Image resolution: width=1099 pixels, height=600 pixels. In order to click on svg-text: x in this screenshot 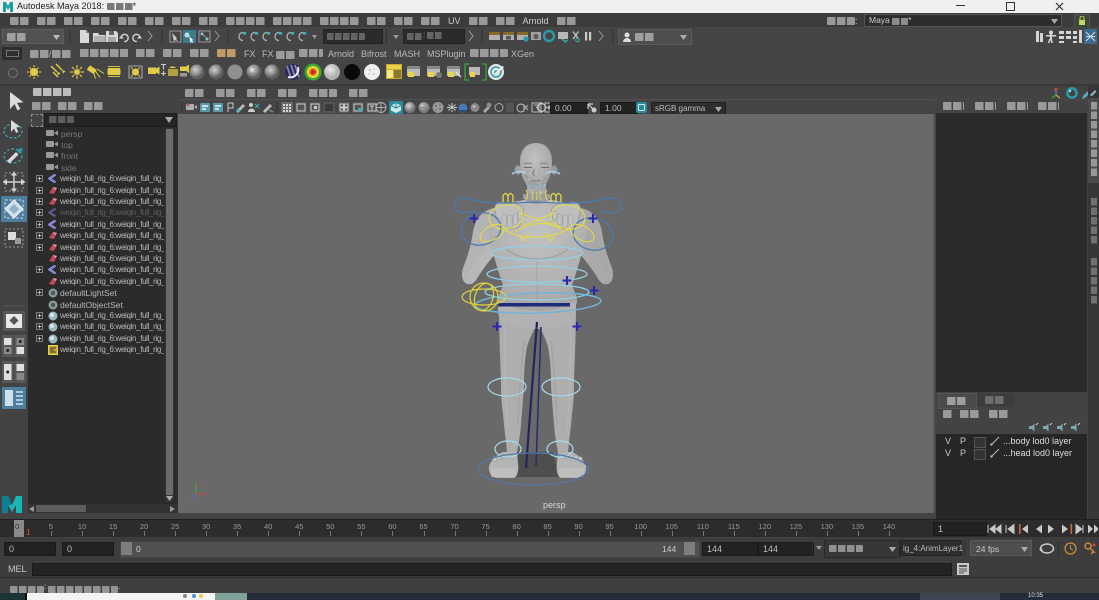, I will do `click(200, 486)`.